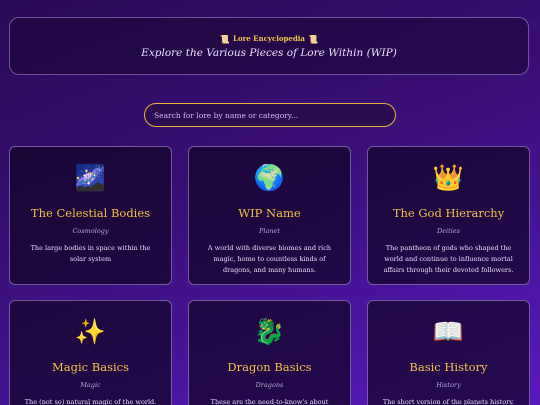  What do you see at coordinates (90, 231) in the screenshot?
I see `card-category: Cosmology` at bounding box center [90, 231].